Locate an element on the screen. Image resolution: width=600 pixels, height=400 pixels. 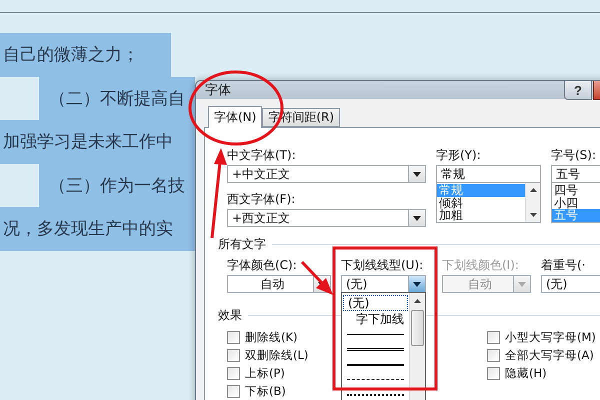
section-title: 效果 is located at coordinates (230, 315).